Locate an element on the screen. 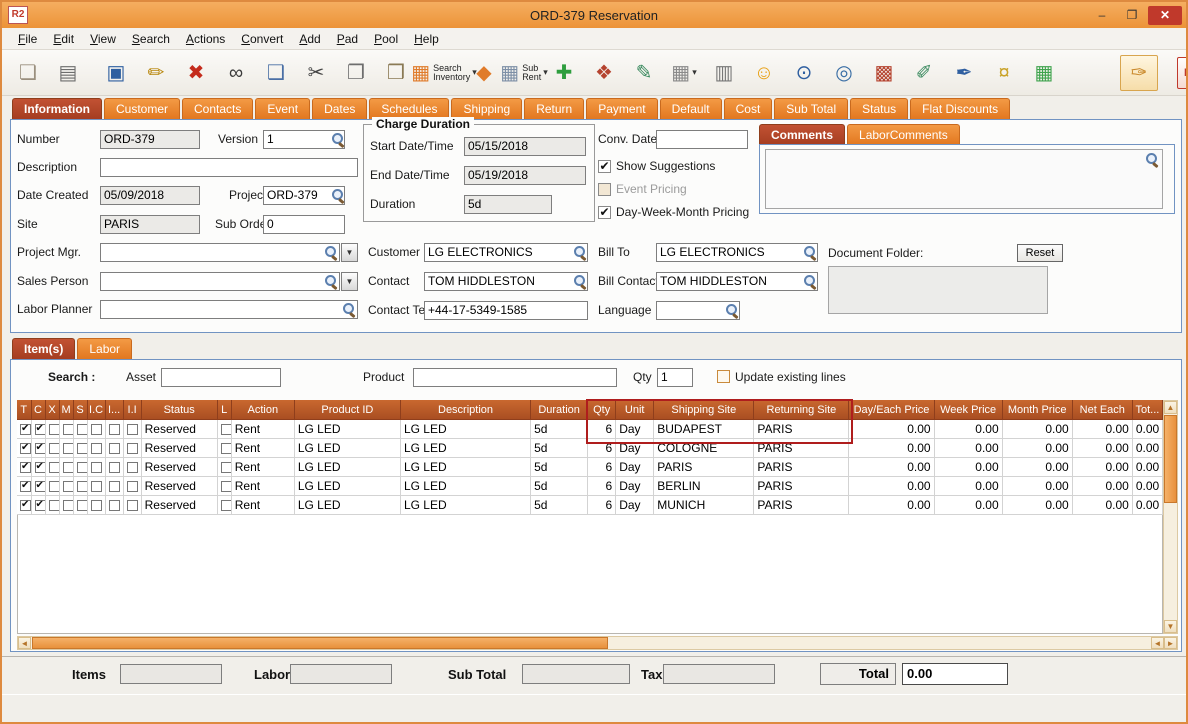 Image resolution: width=1188 pixels, height=724 pixels. horizontal-scroll-thumb is located at coordinates (320, 643).